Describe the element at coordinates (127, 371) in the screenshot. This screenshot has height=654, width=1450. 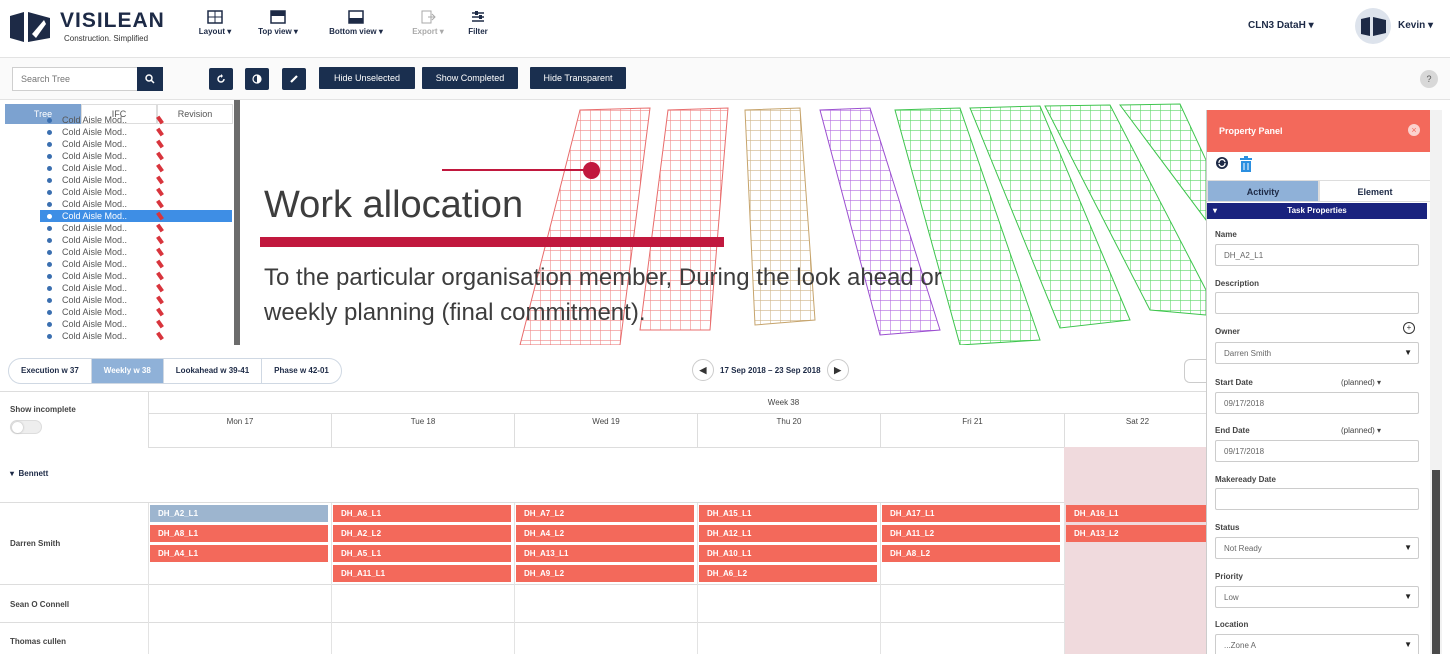
I see `tab-weekly: Weekly w 38` at that location.